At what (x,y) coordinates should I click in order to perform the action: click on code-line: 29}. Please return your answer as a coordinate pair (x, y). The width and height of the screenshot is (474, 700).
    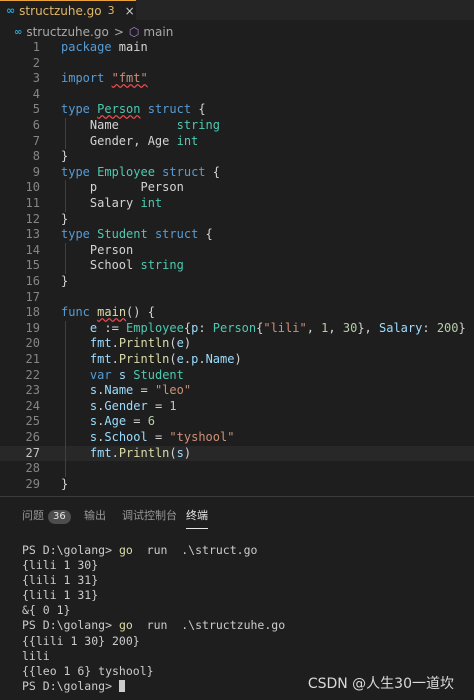
    Looking at the image, I should click on (237, 485).